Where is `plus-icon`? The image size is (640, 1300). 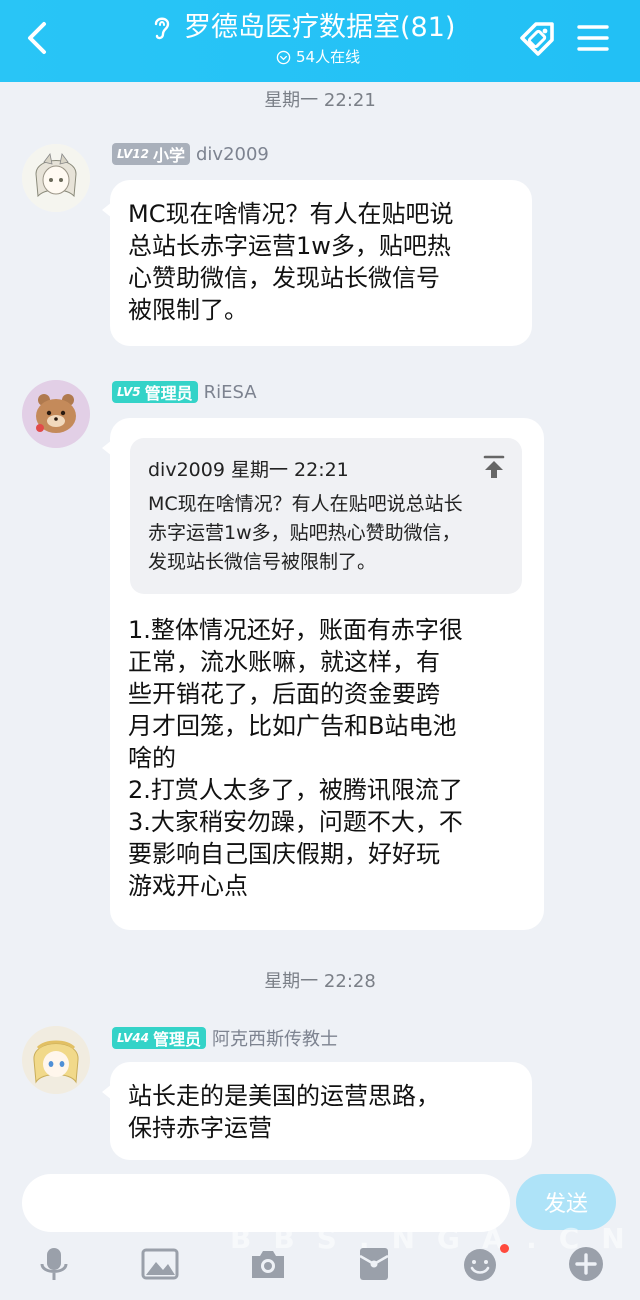
plus-icon is located at coordinates (586, 1264).